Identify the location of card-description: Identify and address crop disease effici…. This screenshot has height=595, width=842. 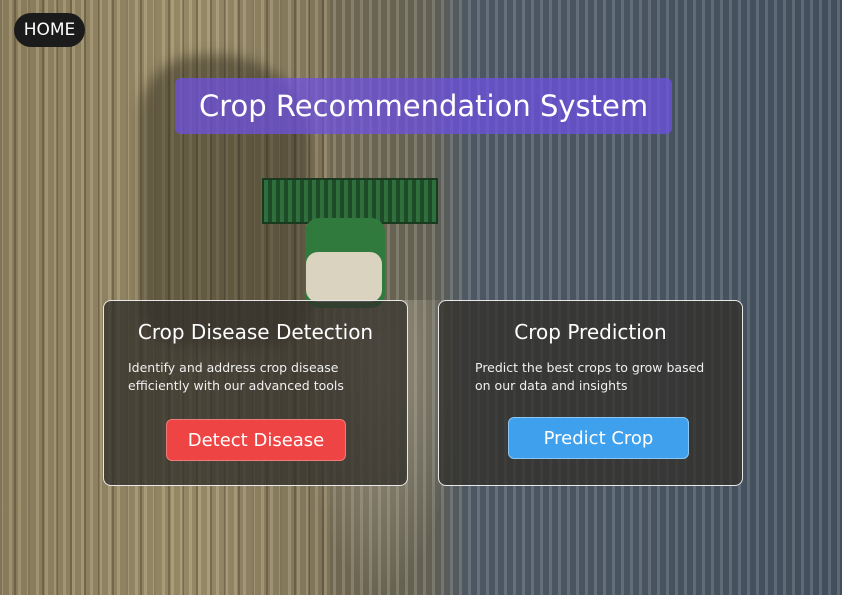
(236, 376).